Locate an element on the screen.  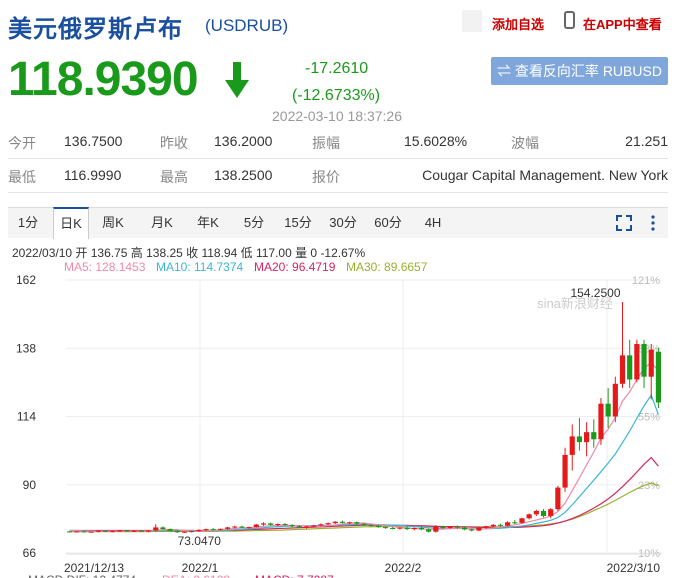
tab-7: 30分 is located at coordinates (343, 223).